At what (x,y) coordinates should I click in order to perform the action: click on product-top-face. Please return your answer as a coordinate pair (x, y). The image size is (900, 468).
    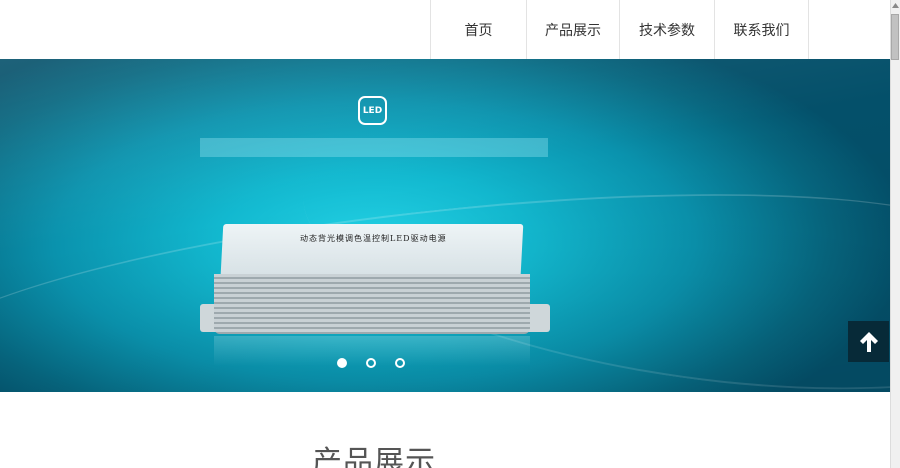
    Looking at the image, I should click on (372, 249).